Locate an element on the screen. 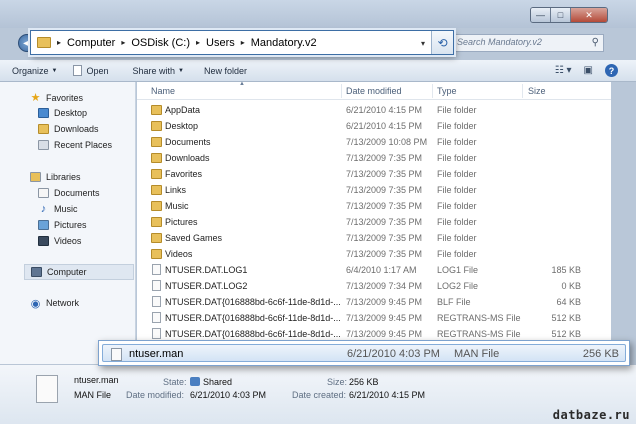 This screenshot has height=424, width=636. open-button: Open is located at coordinates (91, 70).